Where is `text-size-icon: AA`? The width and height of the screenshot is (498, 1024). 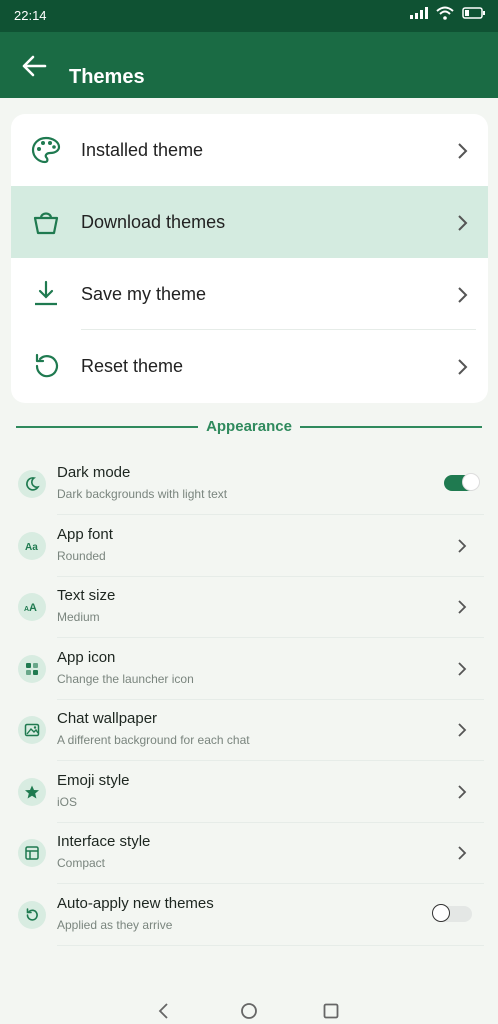
text-size-icon: AA is located at coordinates (32, 607).